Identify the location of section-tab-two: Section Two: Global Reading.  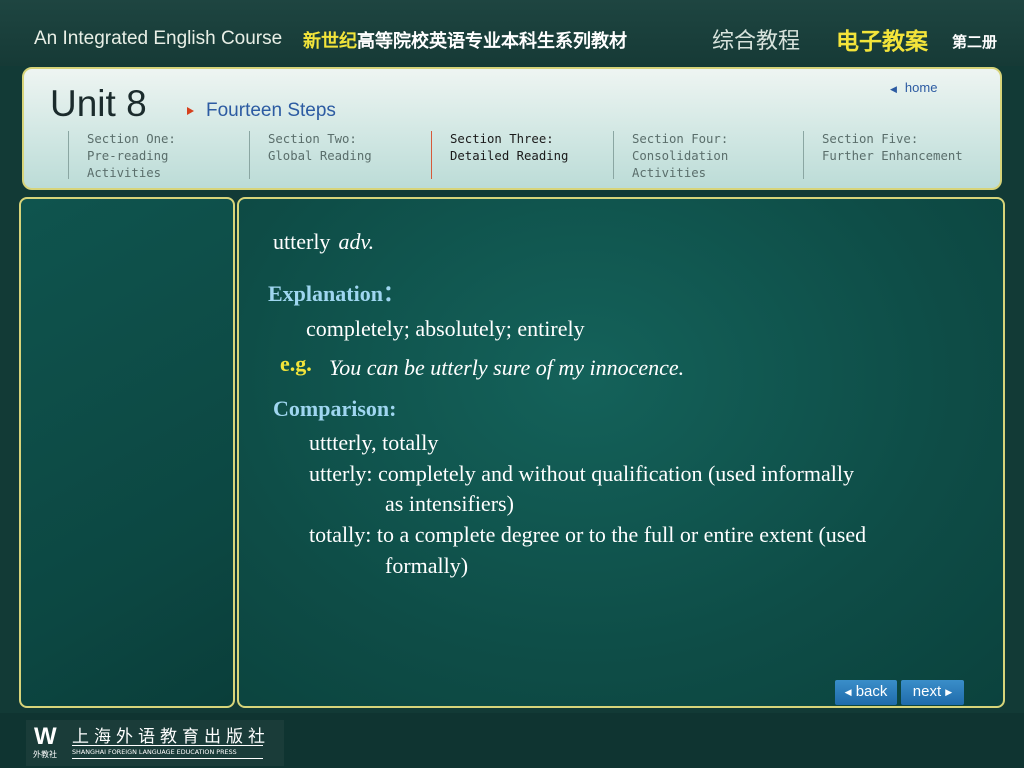
(339, 155).